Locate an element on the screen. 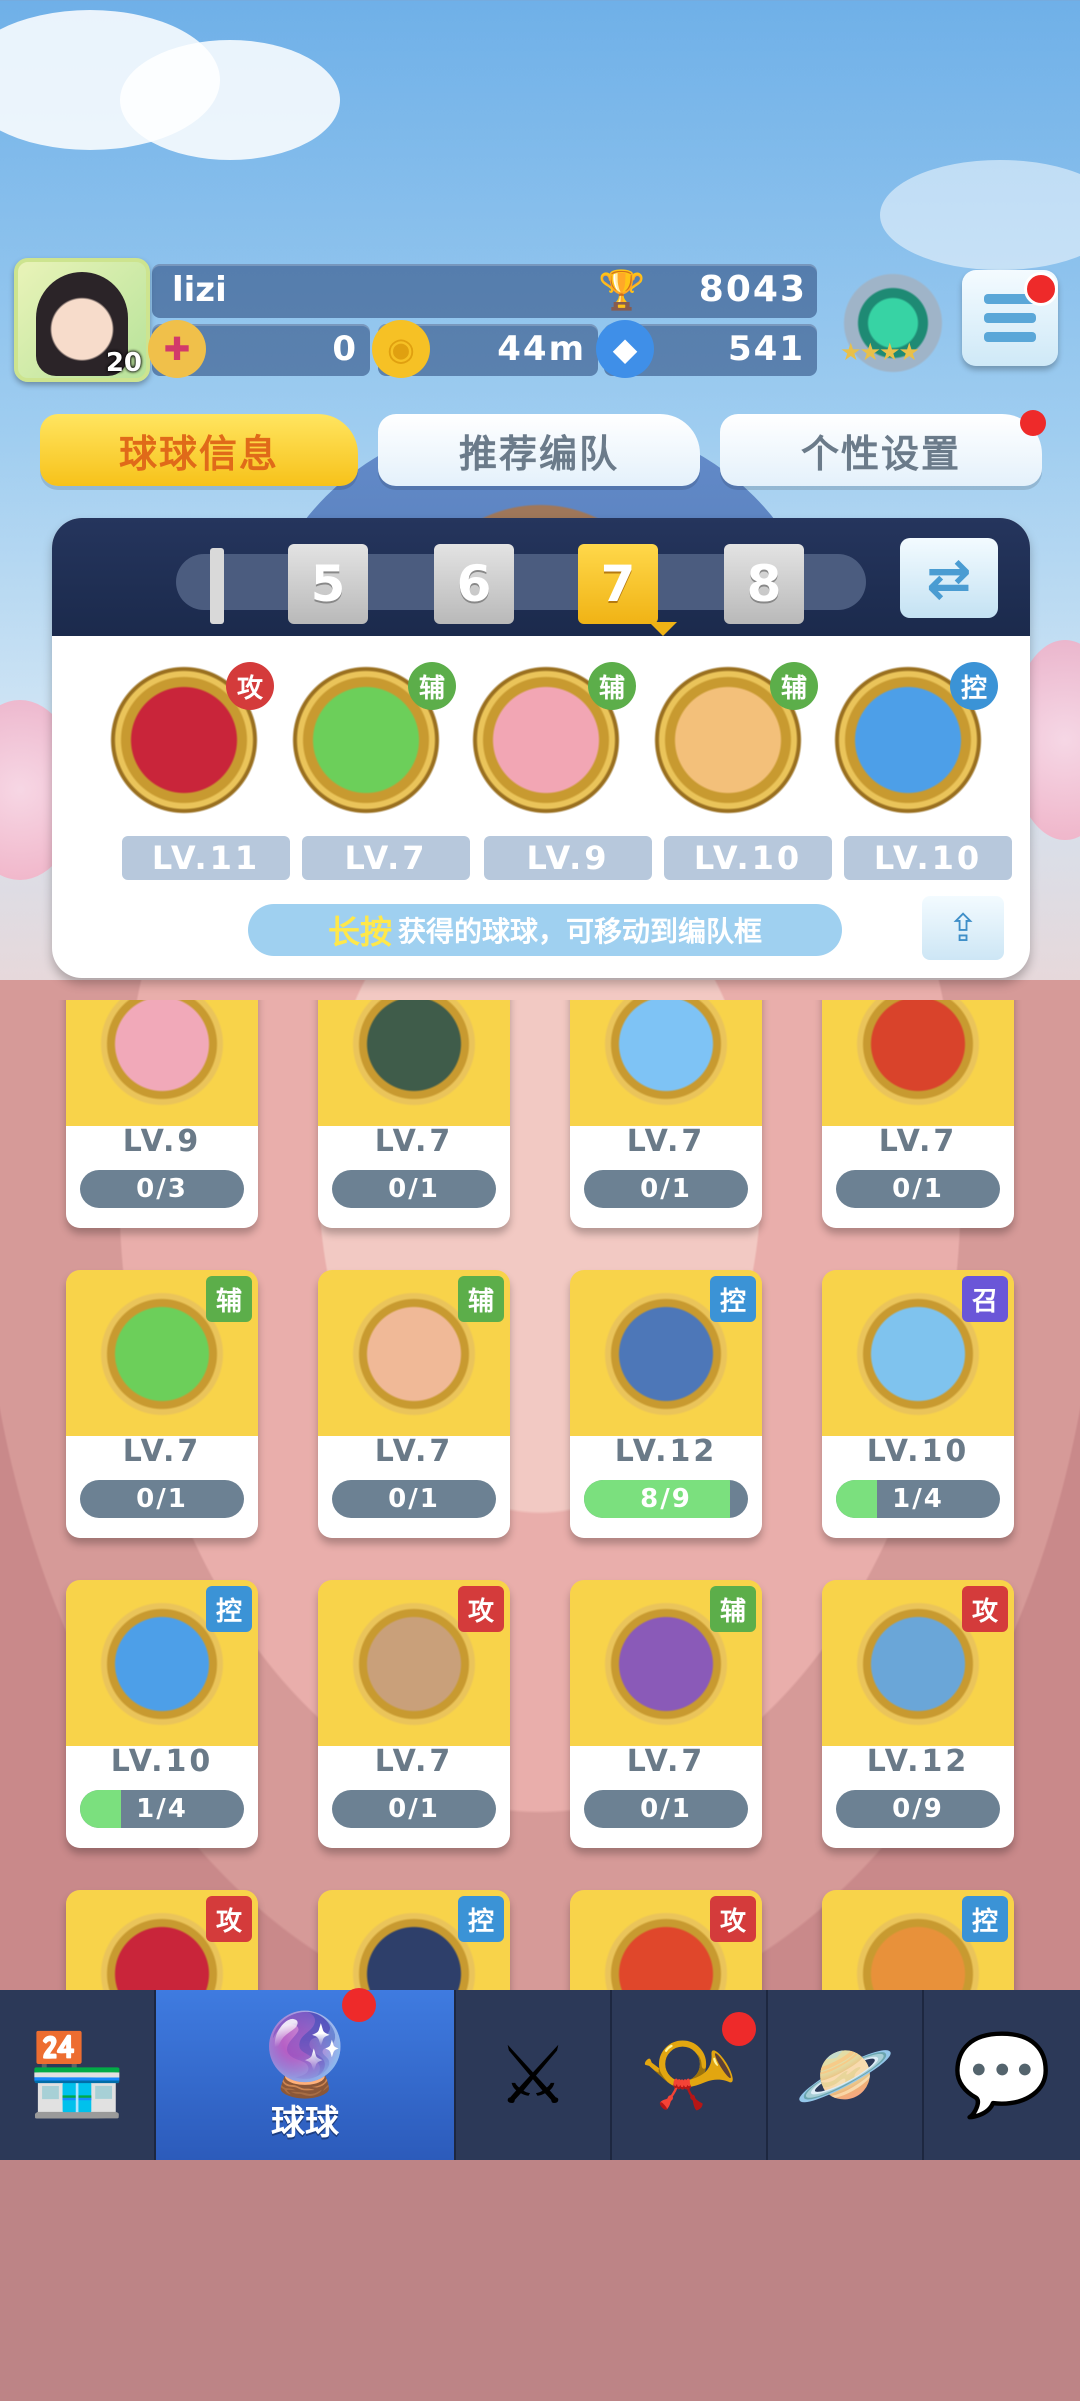  hint-highlight: 长按 is located at coordinates (359, 932).